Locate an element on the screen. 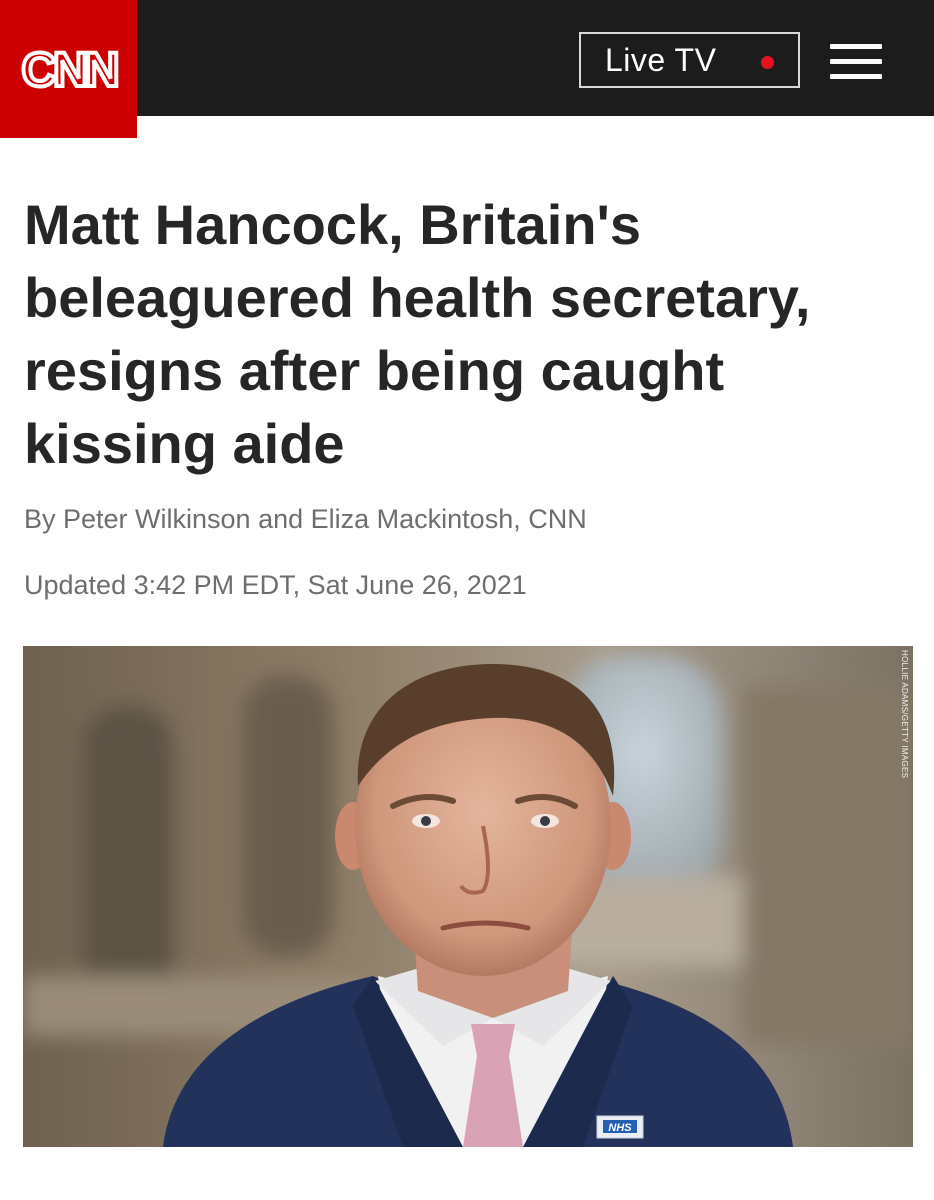  photo-credit: HOLLIE ADAMS/GETTY IMAGES is located at coordinates (904, 714).